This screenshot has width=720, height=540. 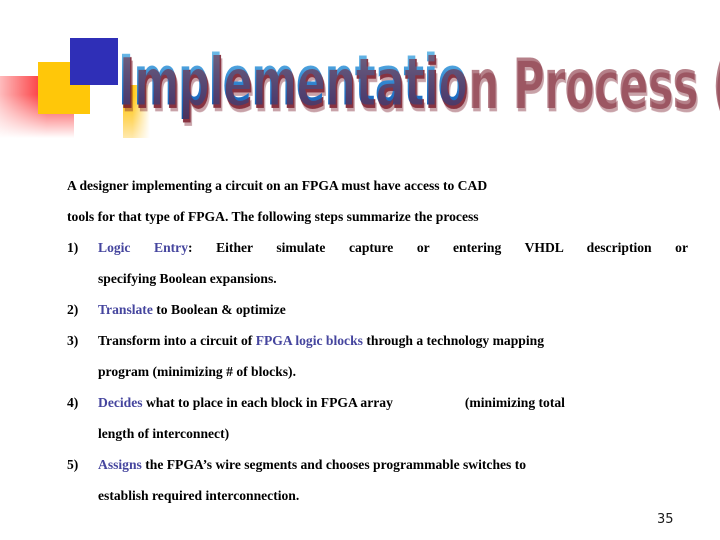 I want to click on list-item-highlight: Logic Entry, so click(x=143, y=247).